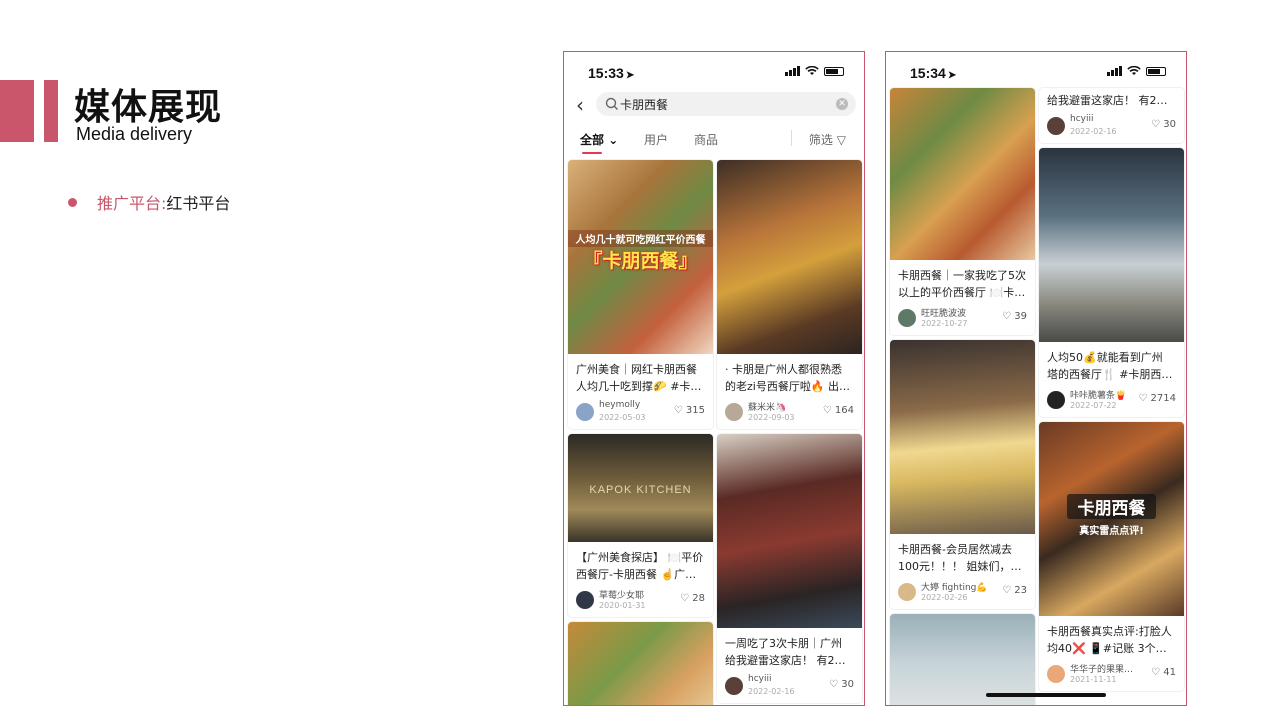  What do you see at coordinates (198, 203) in the screenshot?
I see `bullet-value: 红书平台` at bounding box center [198, 203].